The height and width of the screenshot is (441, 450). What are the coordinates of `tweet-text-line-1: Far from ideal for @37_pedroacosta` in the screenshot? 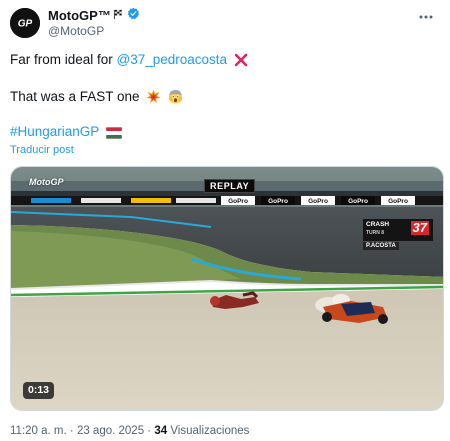 It's located at (129, 61).